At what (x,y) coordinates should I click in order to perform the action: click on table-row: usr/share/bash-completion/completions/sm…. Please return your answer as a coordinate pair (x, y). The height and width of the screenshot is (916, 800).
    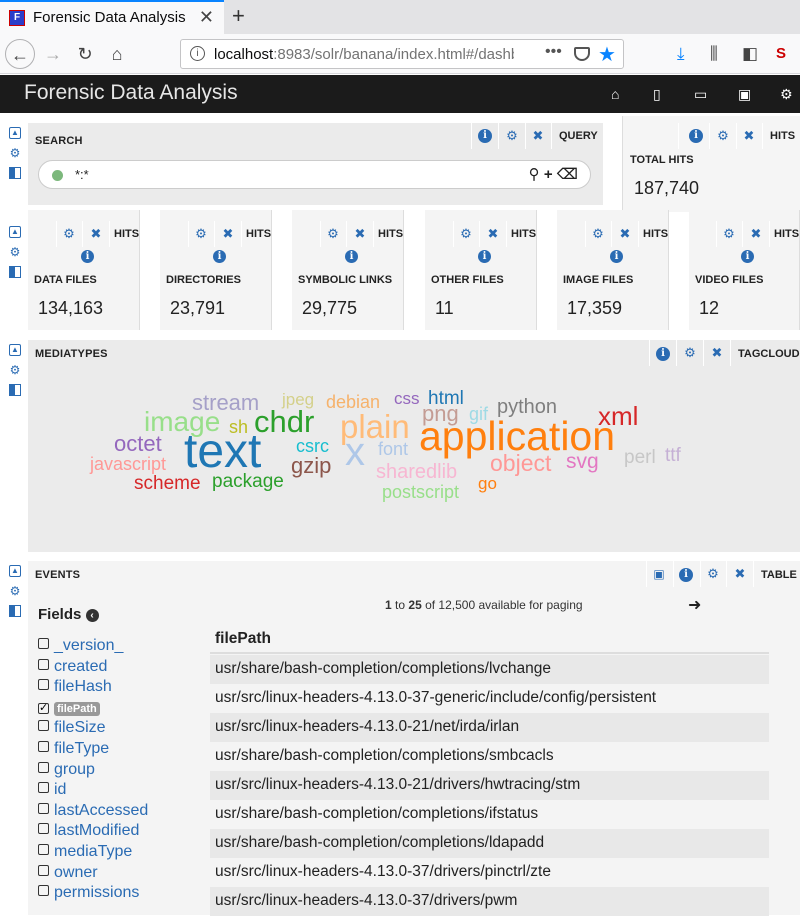
    Looking at the image, I should click on (489, 756).